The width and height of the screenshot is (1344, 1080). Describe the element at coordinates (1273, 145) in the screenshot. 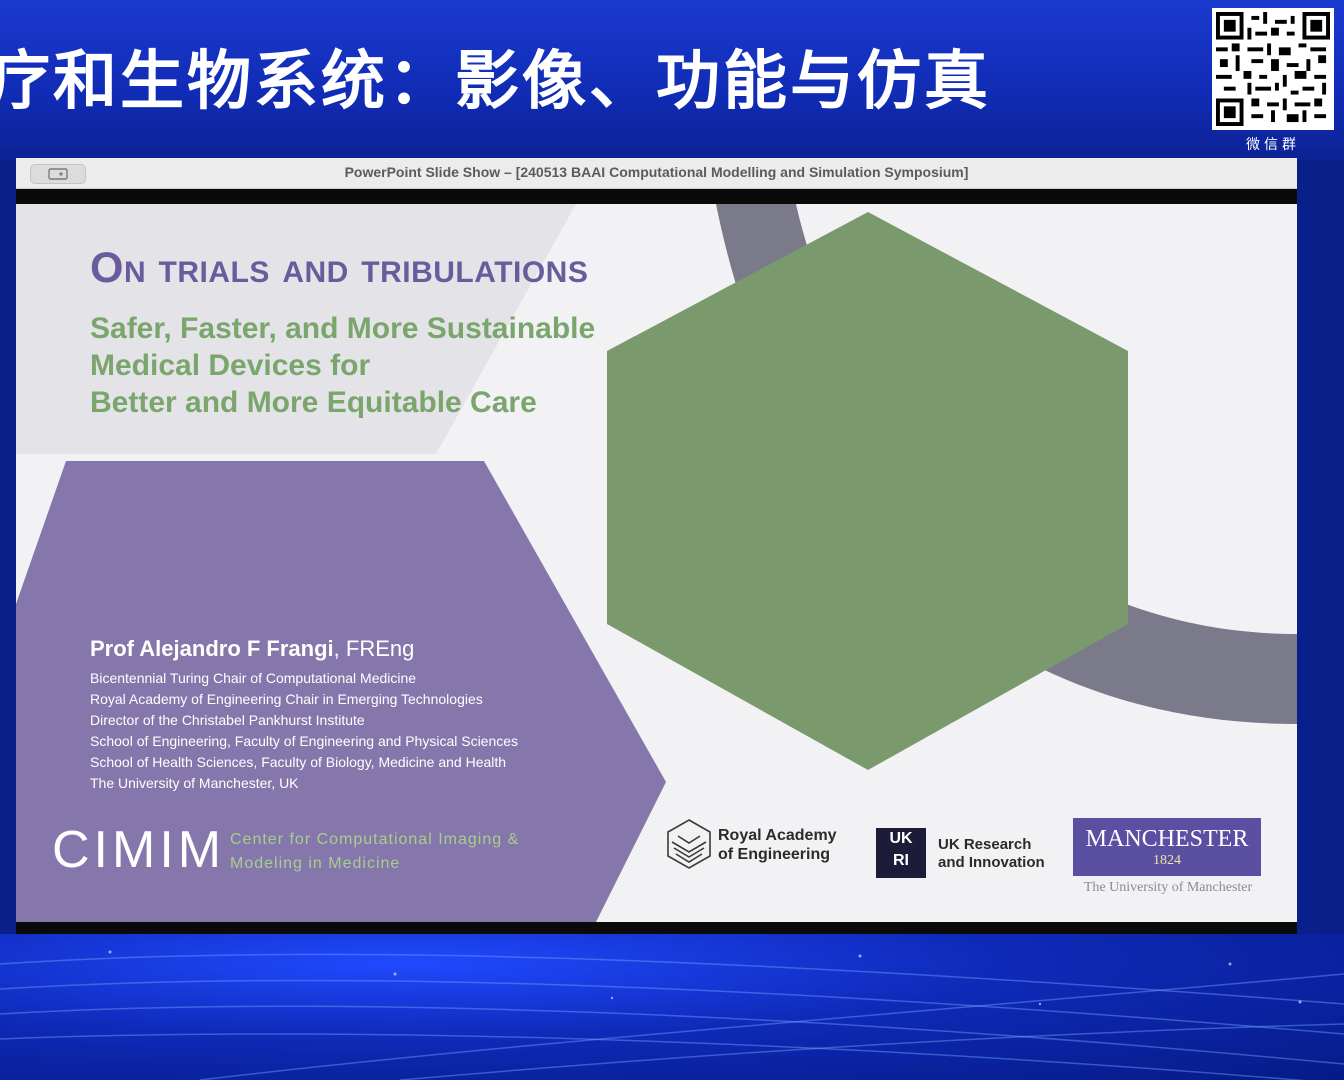

I see `qr-caption: 微信群` at that location.